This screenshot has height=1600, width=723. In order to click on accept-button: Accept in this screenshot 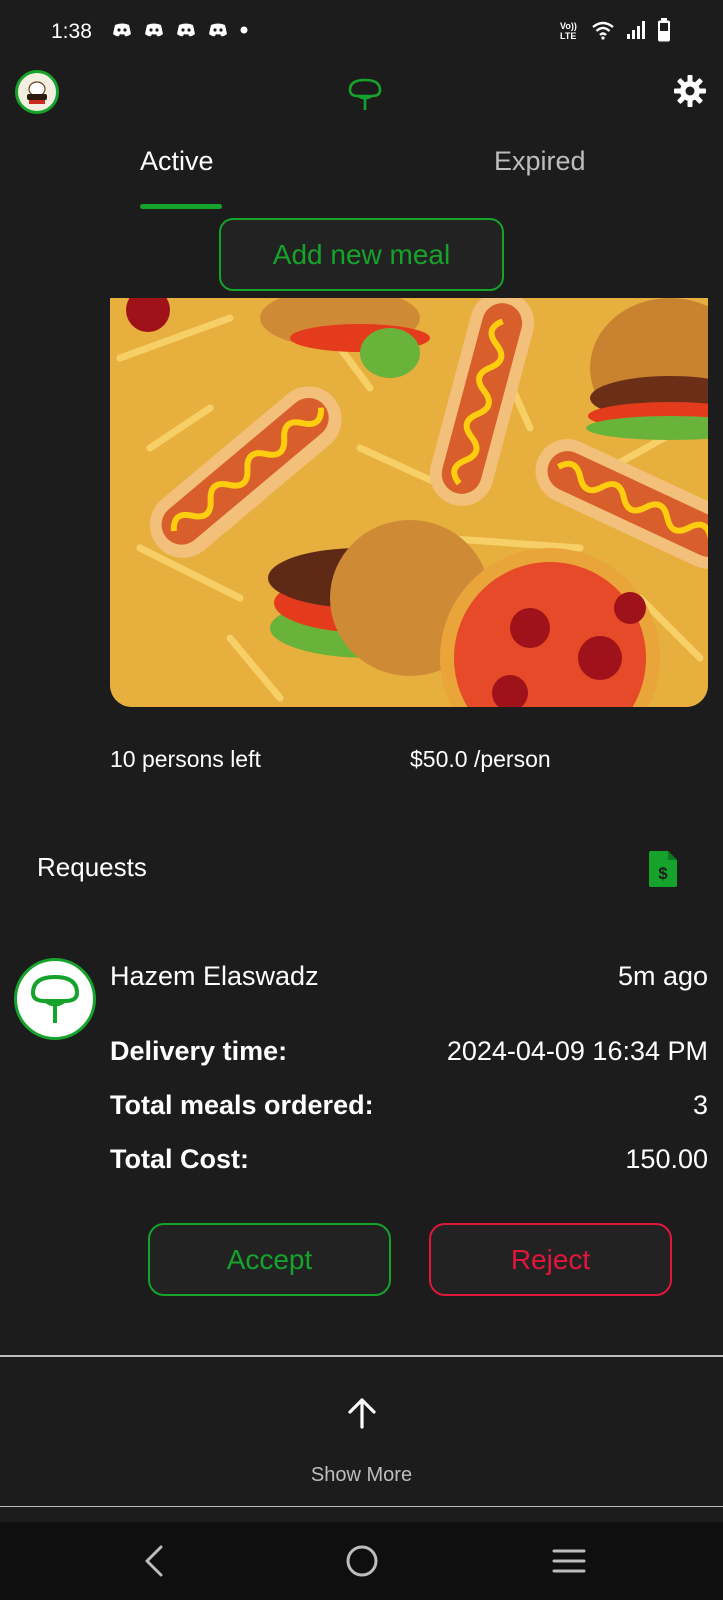, I will do `click(269, 1259)`.